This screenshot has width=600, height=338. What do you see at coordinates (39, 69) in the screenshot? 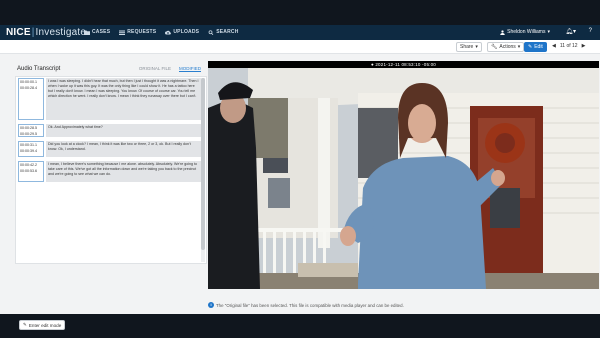
I see `transcript-title: Audio Transcript` at bounding box center [39, 69].